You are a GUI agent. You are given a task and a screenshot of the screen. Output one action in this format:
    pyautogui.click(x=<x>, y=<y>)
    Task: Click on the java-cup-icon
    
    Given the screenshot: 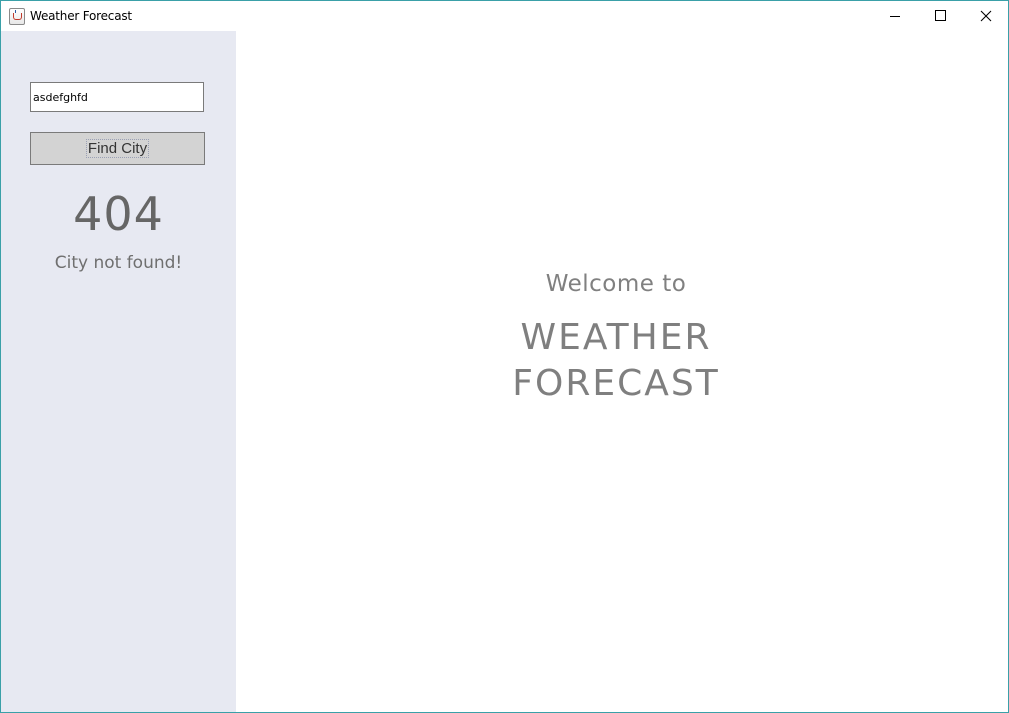 What is the action you would take?
    pyautogui.click(x=17, y=16)
    